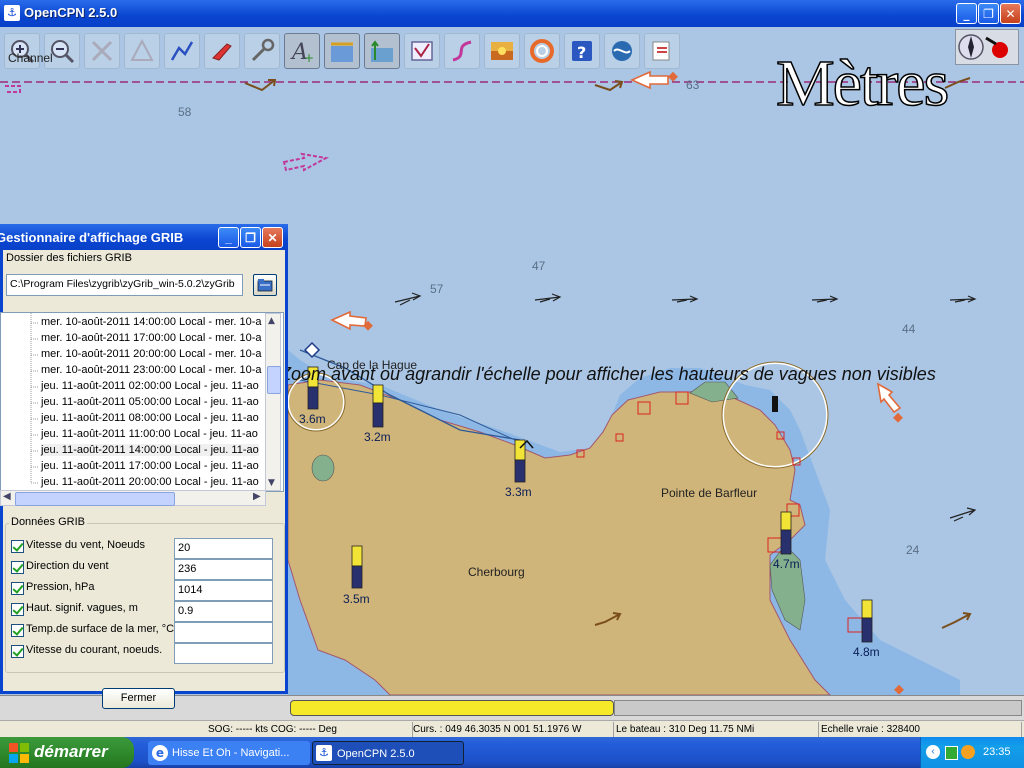 The width and height of the screenshot is (1024, 768). Describe the element at coordinates (539, 266) in the screenshot. I see `depth-sounding: 47` at that location.